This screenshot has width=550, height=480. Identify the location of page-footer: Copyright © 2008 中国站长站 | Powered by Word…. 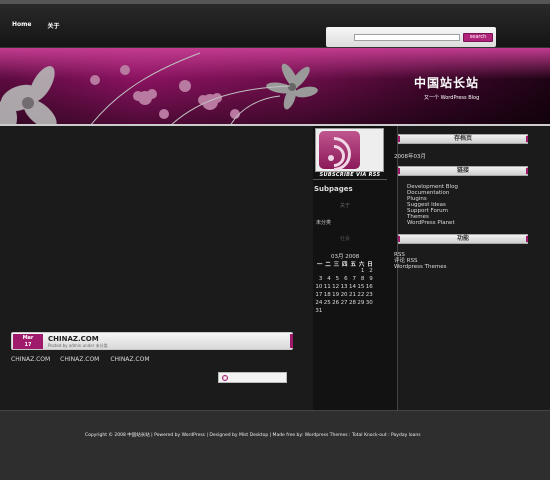
(275, 445).